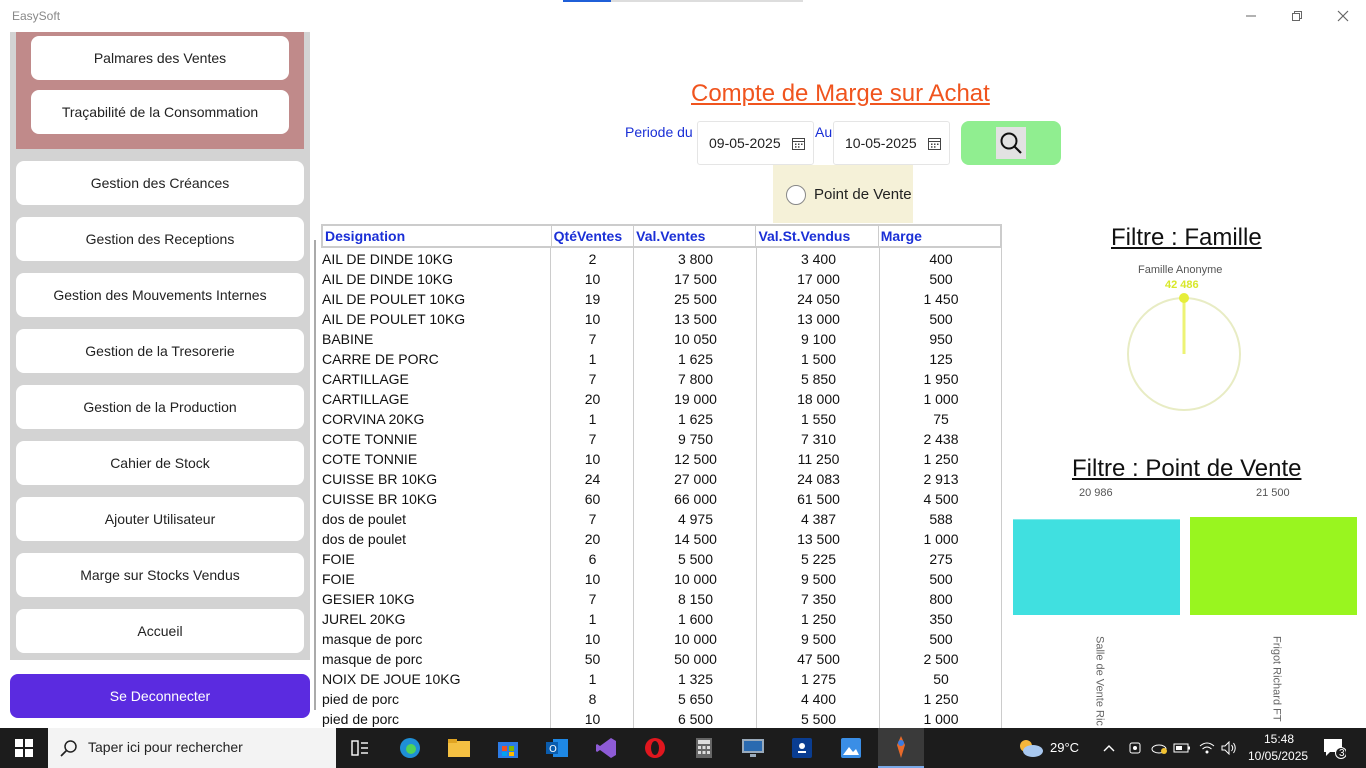  Describe the element at coordinates (160, 351) in the screenshot. I see `sidebar-item-tresorerie: Gestion de la Tresorerie` at that location.